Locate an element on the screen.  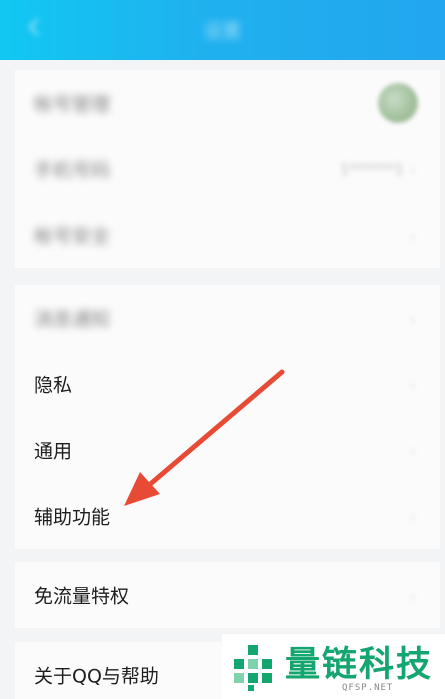
brand-logo-icon is located at coordinates (253, 668).